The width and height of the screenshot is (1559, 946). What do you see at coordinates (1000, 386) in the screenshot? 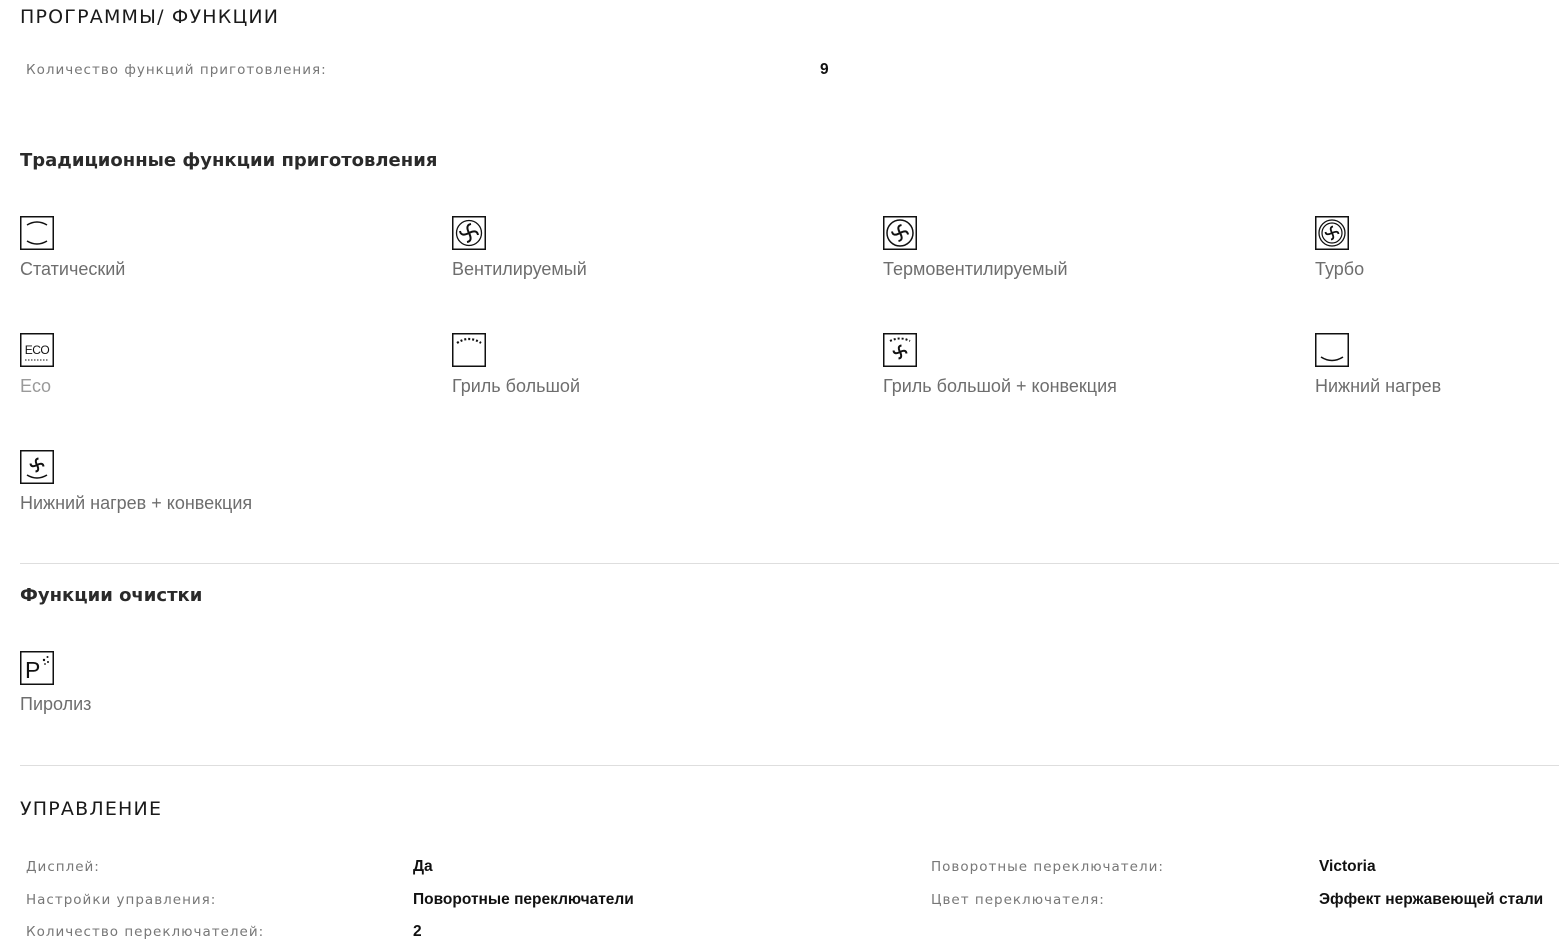
I see `feature-label: Гриль большой + конвекция` at bounding box center [1000, 386].